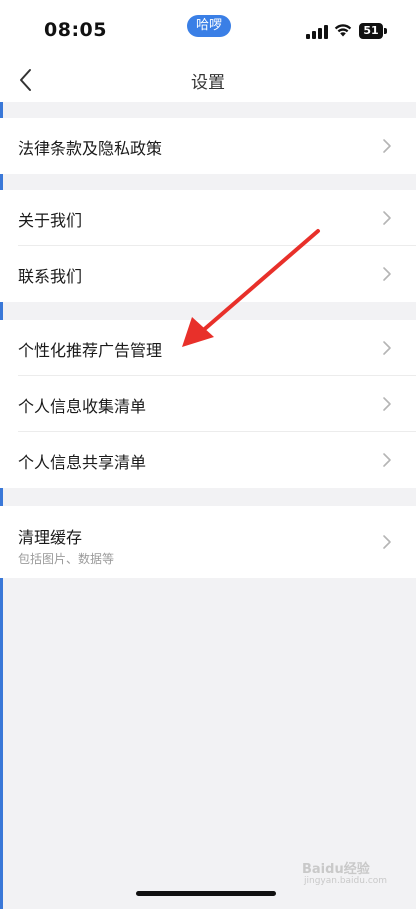  I want to click on menu-item-label: 关于我们, so click(50, 220).